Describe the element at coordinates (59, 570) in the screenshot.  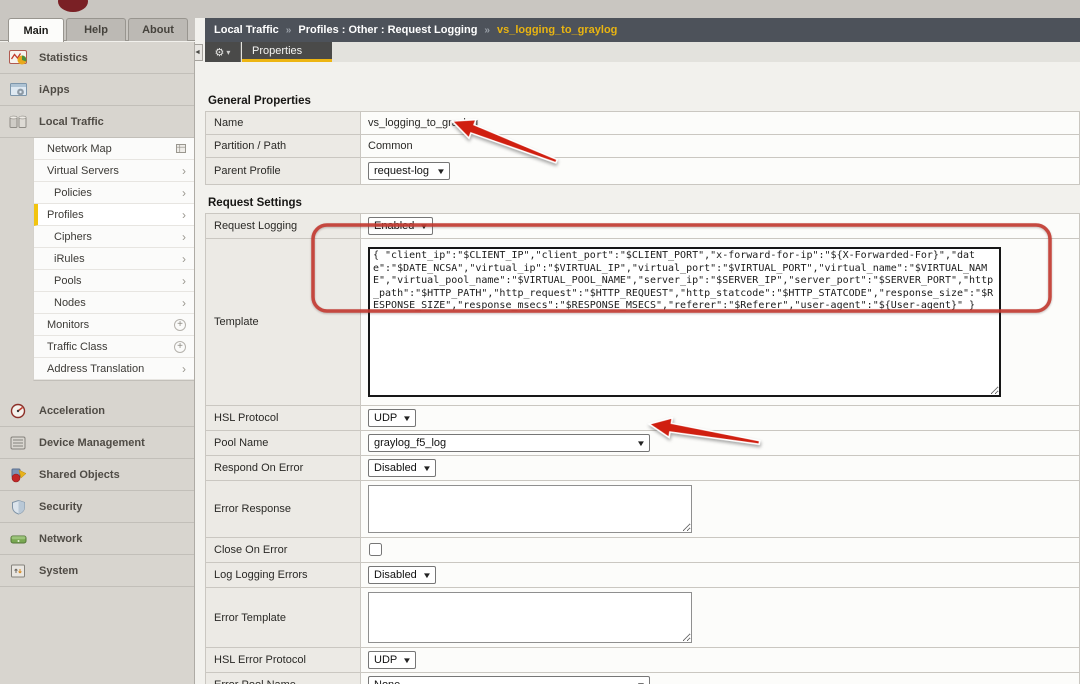
I see `sidebar-item-label: System` at that location.